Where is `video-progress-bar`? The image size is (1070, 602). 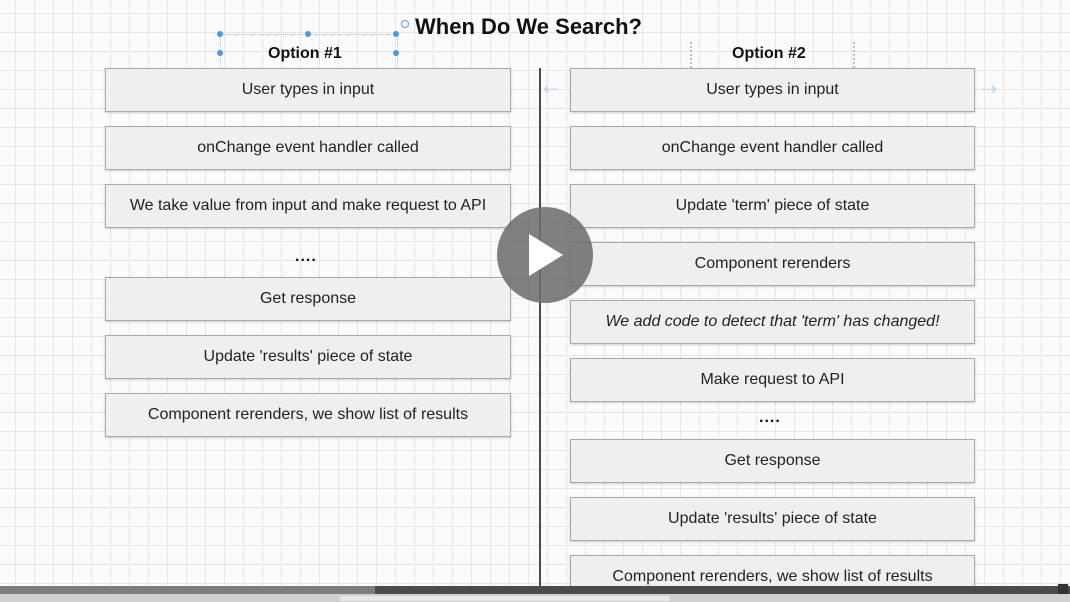 video-progress-bar is located at coordinates (535, 590).